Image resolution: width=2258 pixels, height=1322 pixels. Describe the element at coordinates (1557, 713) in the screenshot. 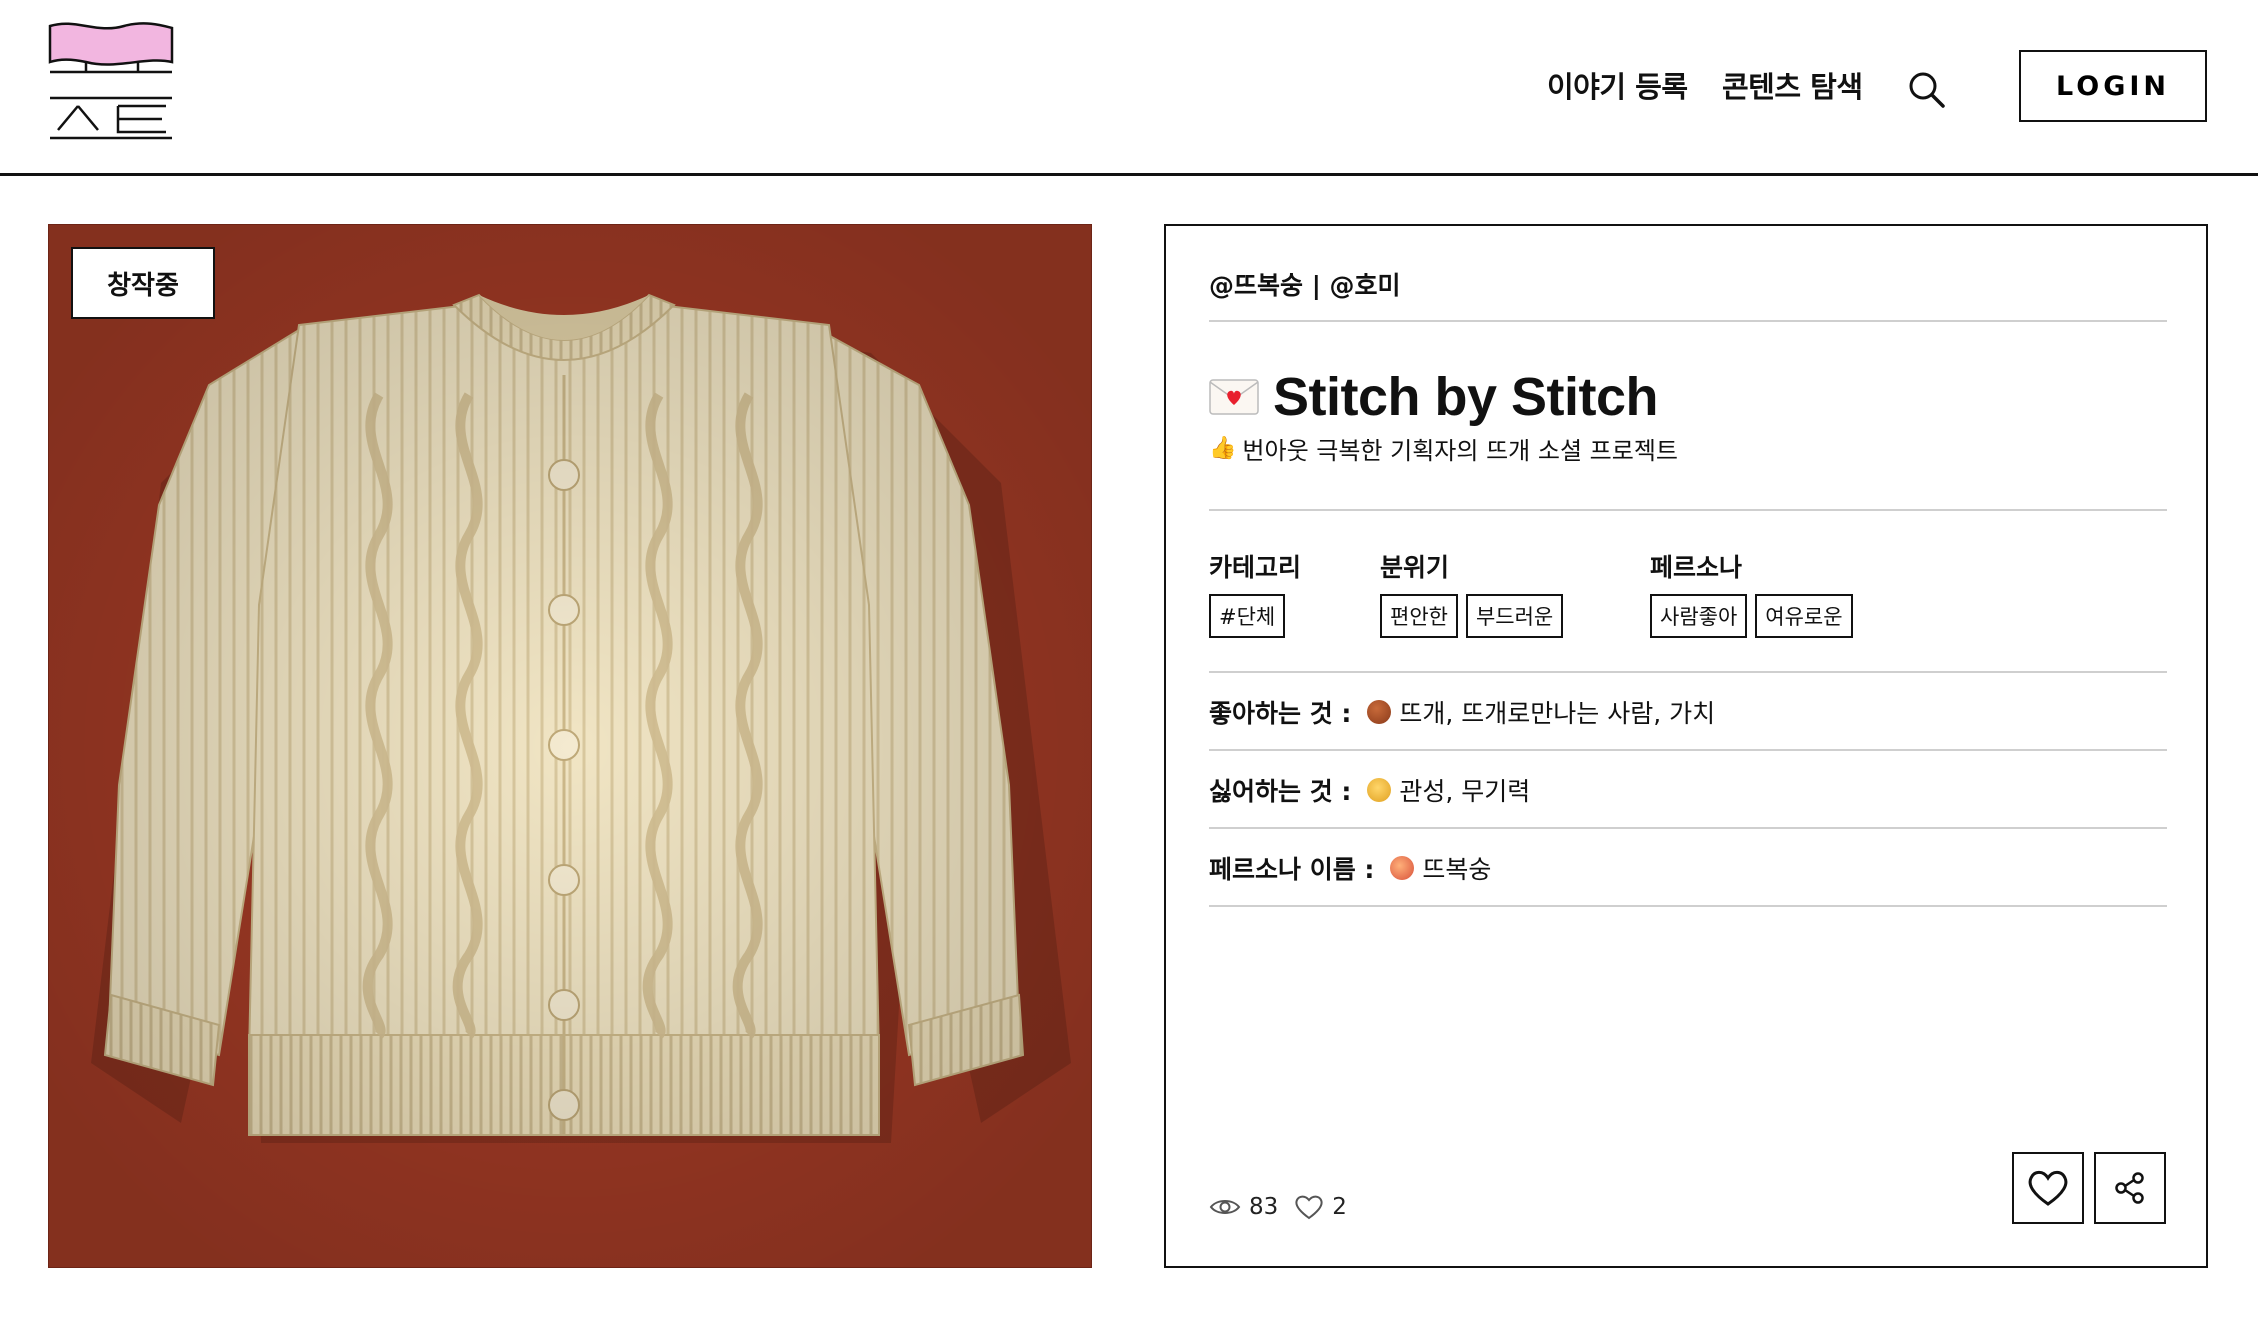

I see `likes-value: 뜨개, 뜨개로만나는 사람, 가치` at that location.